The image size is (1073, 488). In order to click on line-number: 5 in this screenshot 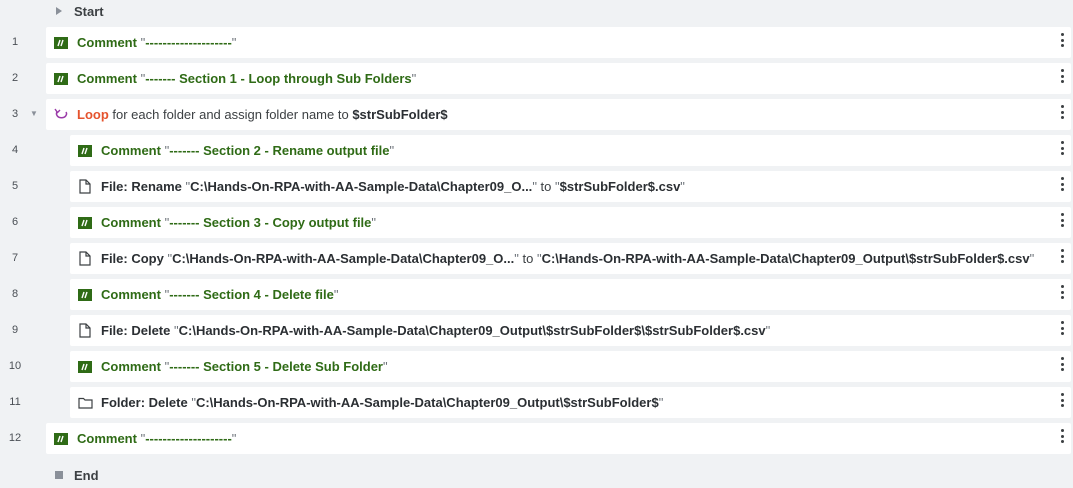, I will do `click(15, 186)`.